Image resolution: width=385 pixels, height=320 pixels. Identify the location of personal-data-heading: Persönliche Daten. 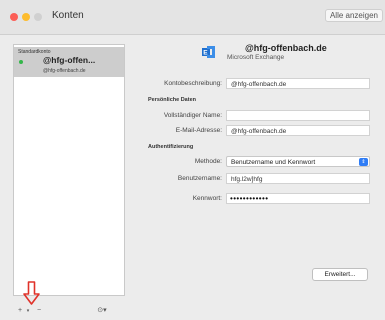
(172, 100).